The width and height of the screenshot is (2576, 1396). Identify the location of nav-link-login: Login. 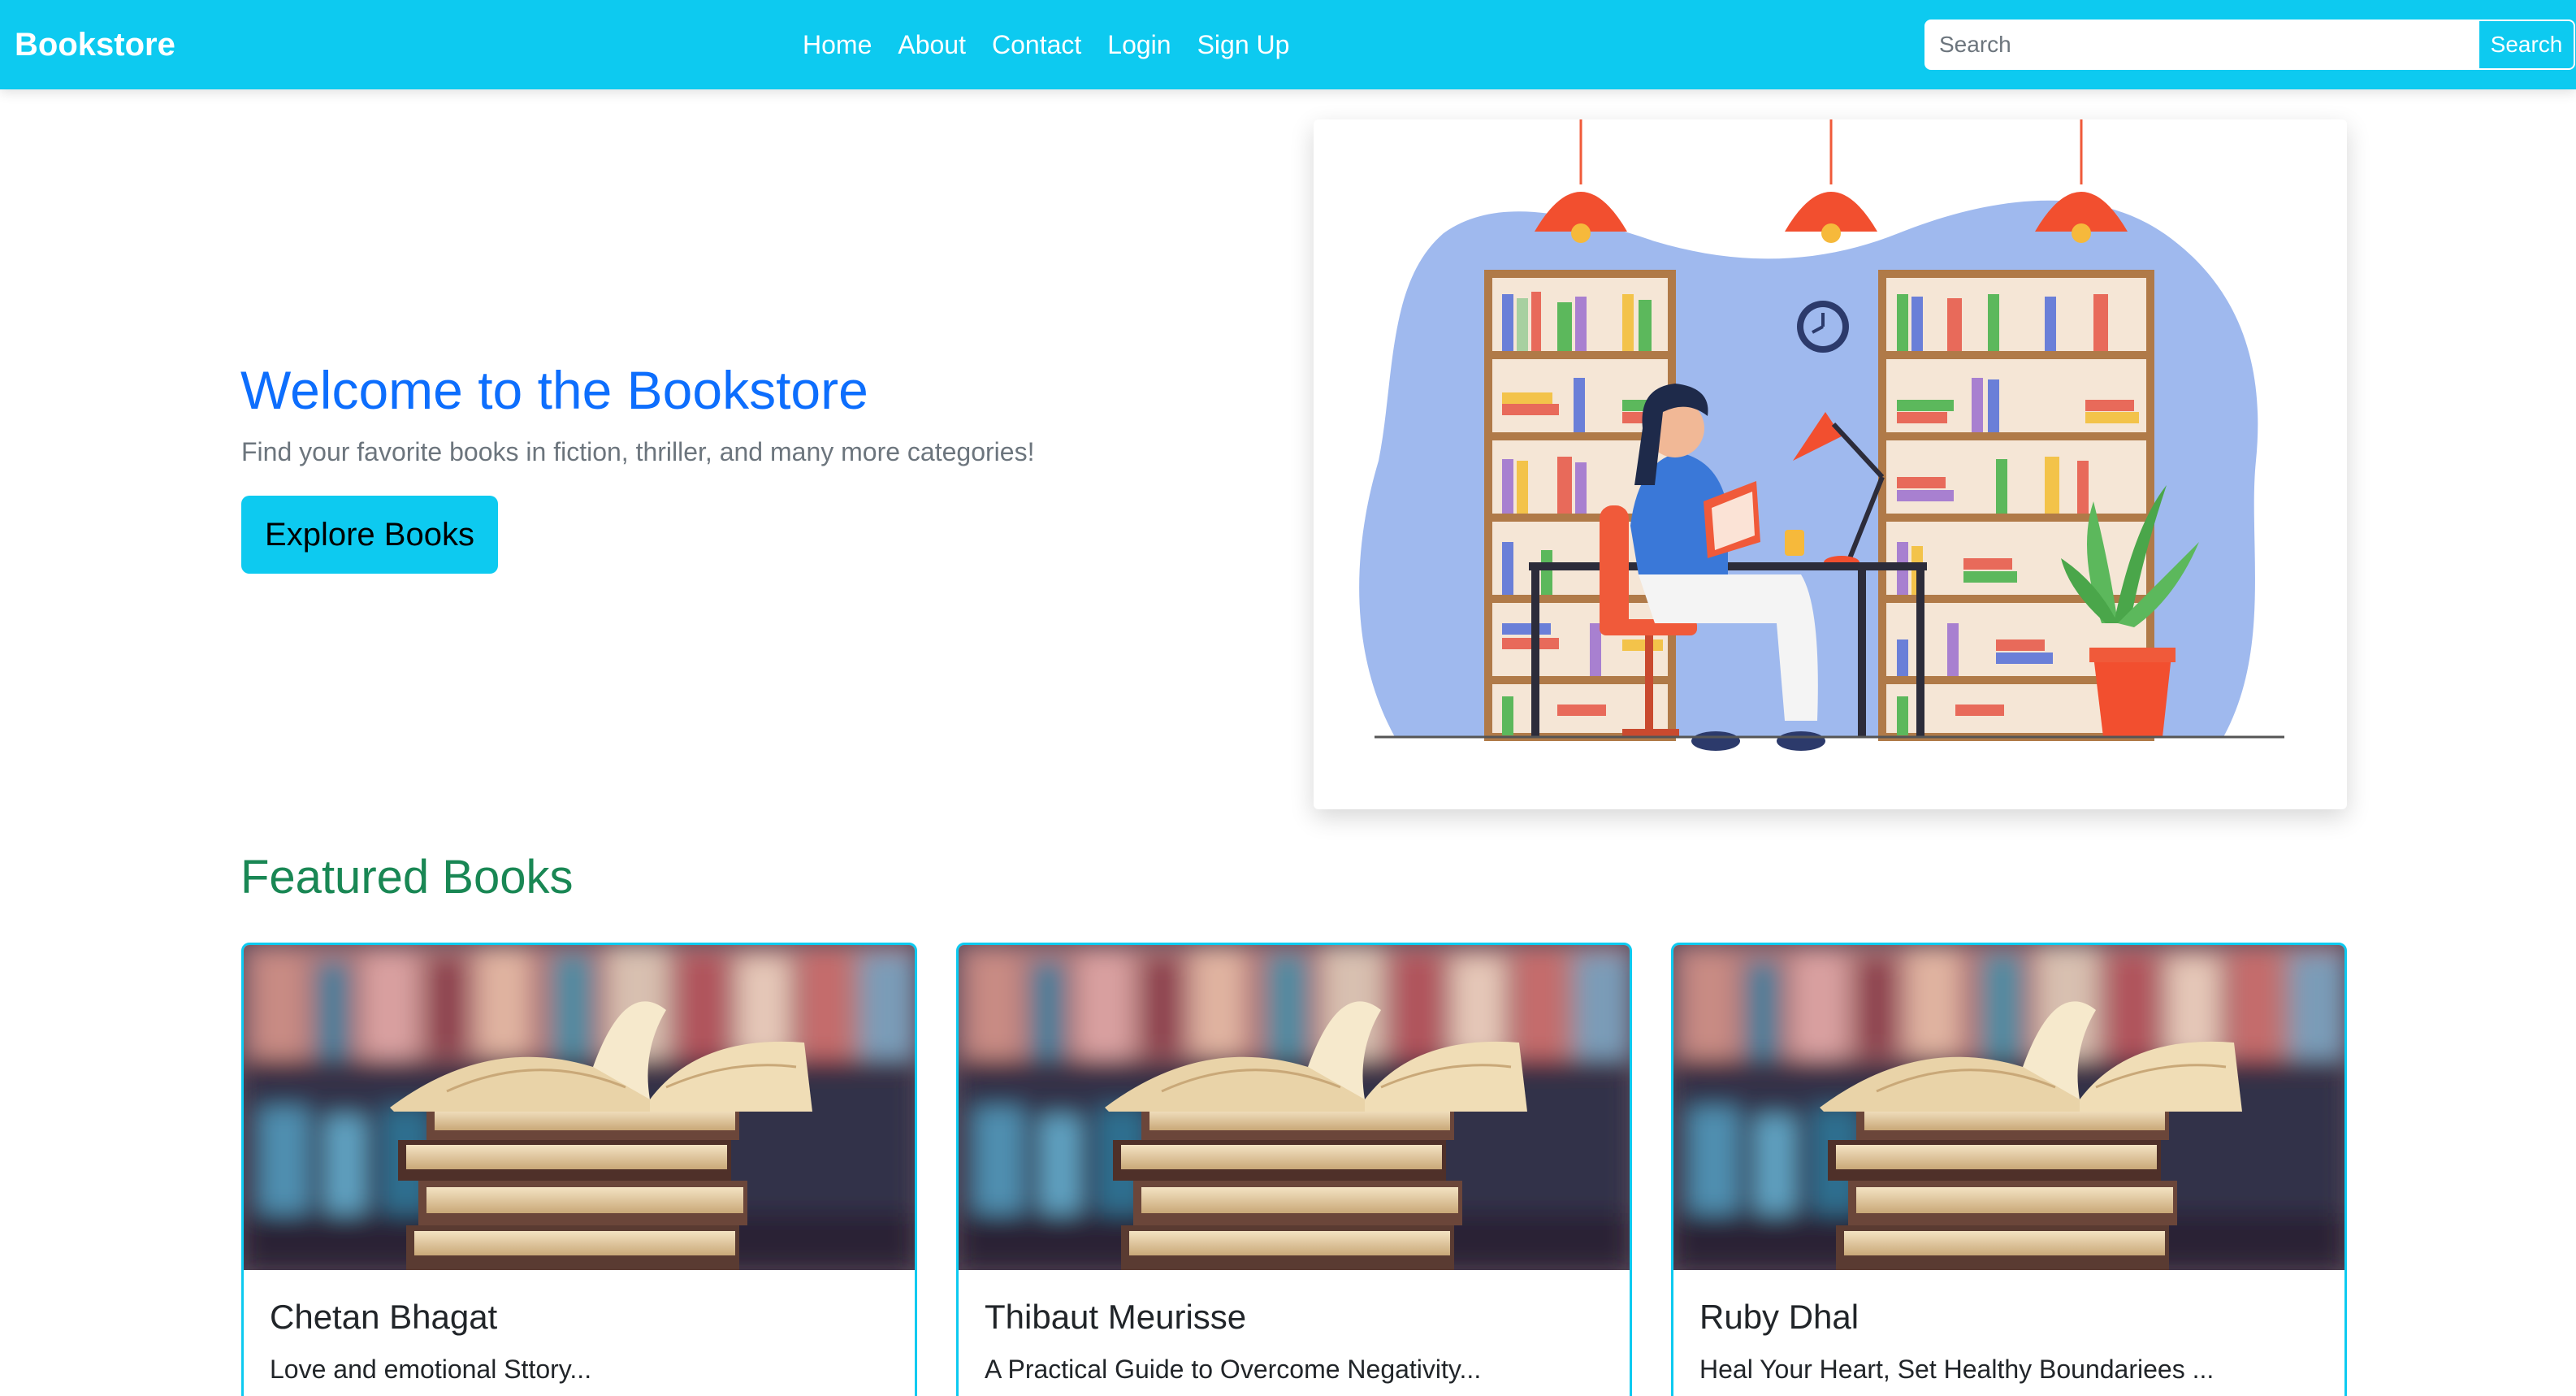
(1139, 45).